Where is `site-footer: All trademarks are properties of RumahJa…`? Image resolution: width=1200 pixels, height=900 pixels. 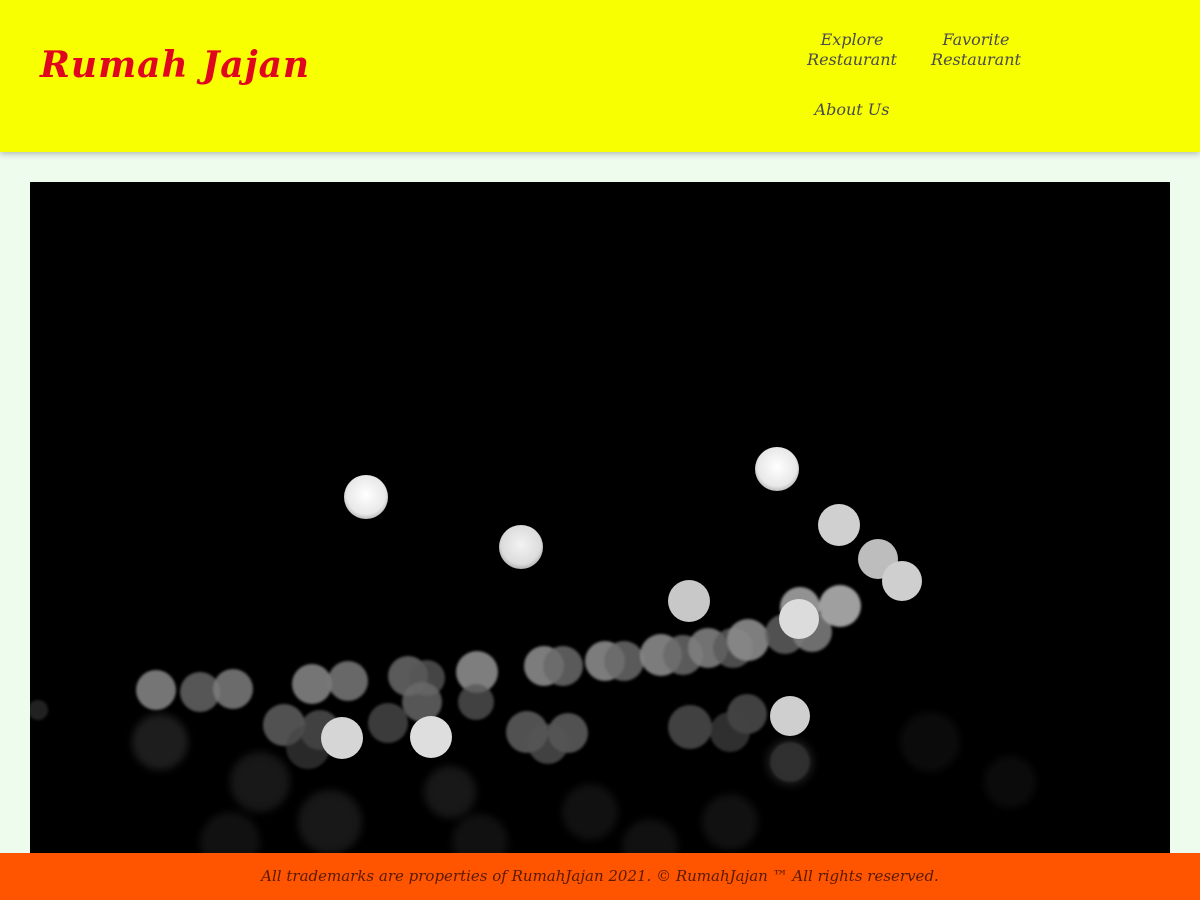
site-footer: All trademarks are properties of RumahJa… is located at coordinates (600, 876).